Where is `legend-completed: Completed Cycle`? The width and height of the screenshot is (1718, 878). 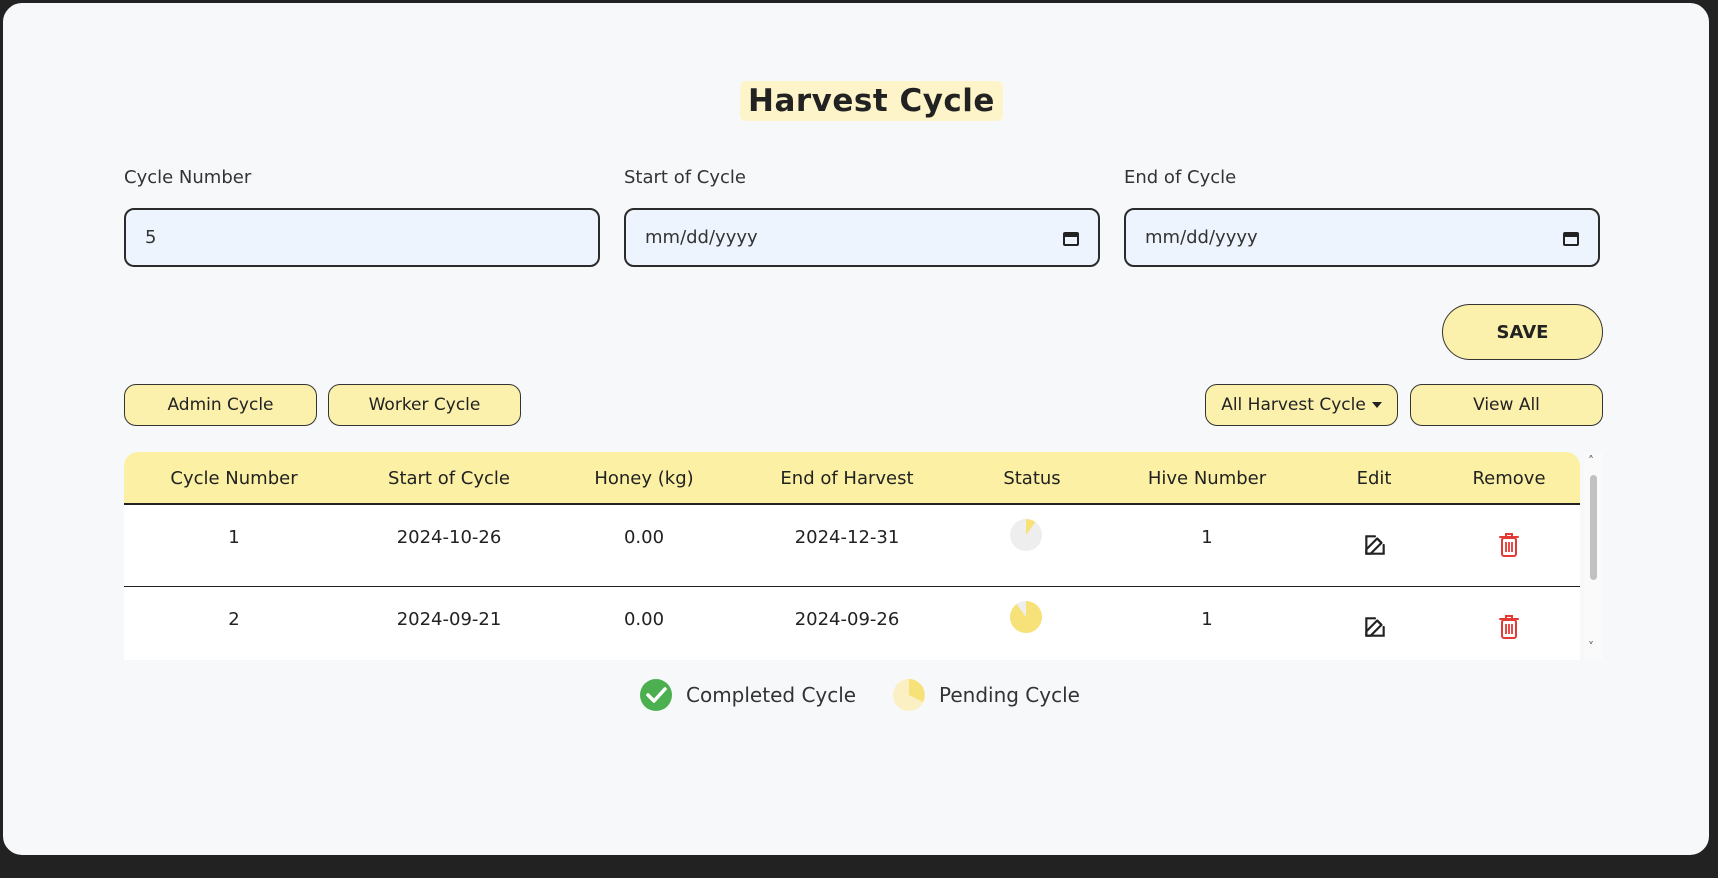
legend-completed: Completed Cycle is located at coordinates (747, 695).